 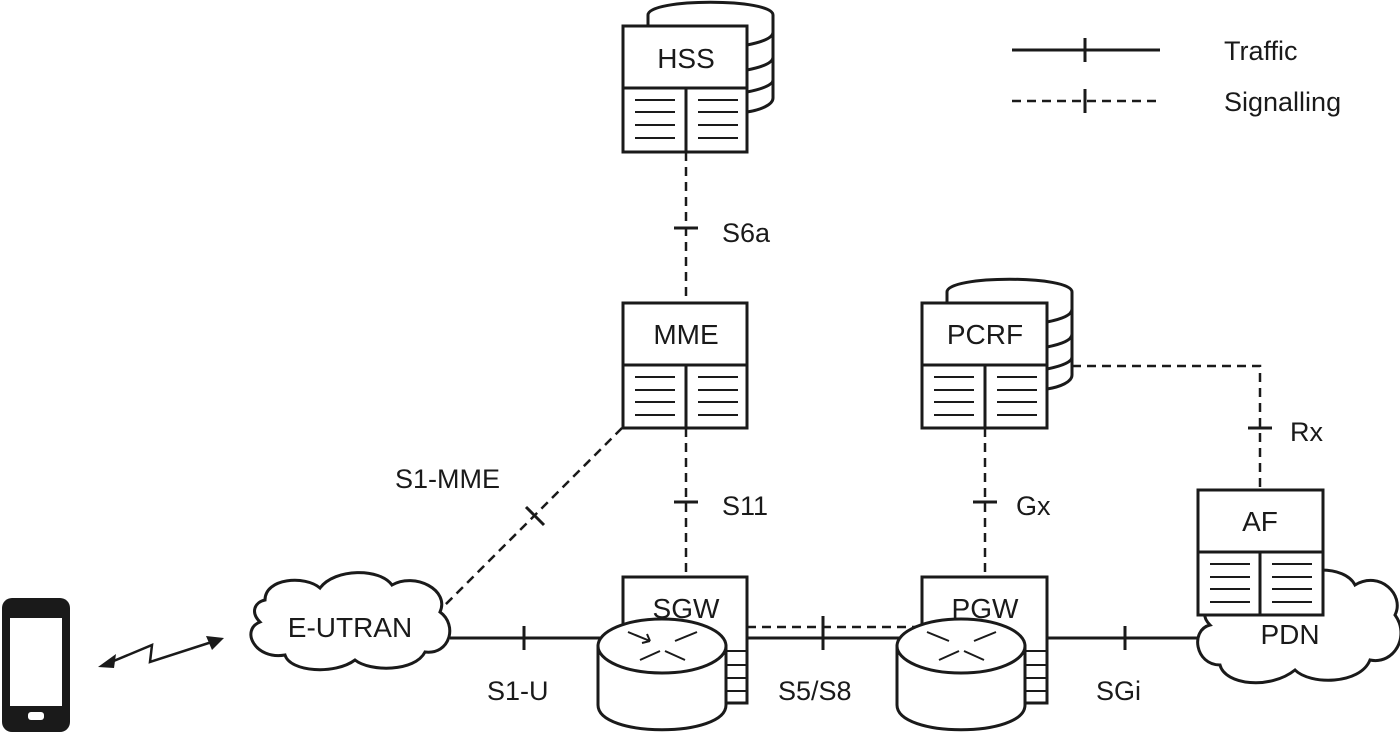 I want to click on sgw-node: SGW, so click(x=672, y=653).